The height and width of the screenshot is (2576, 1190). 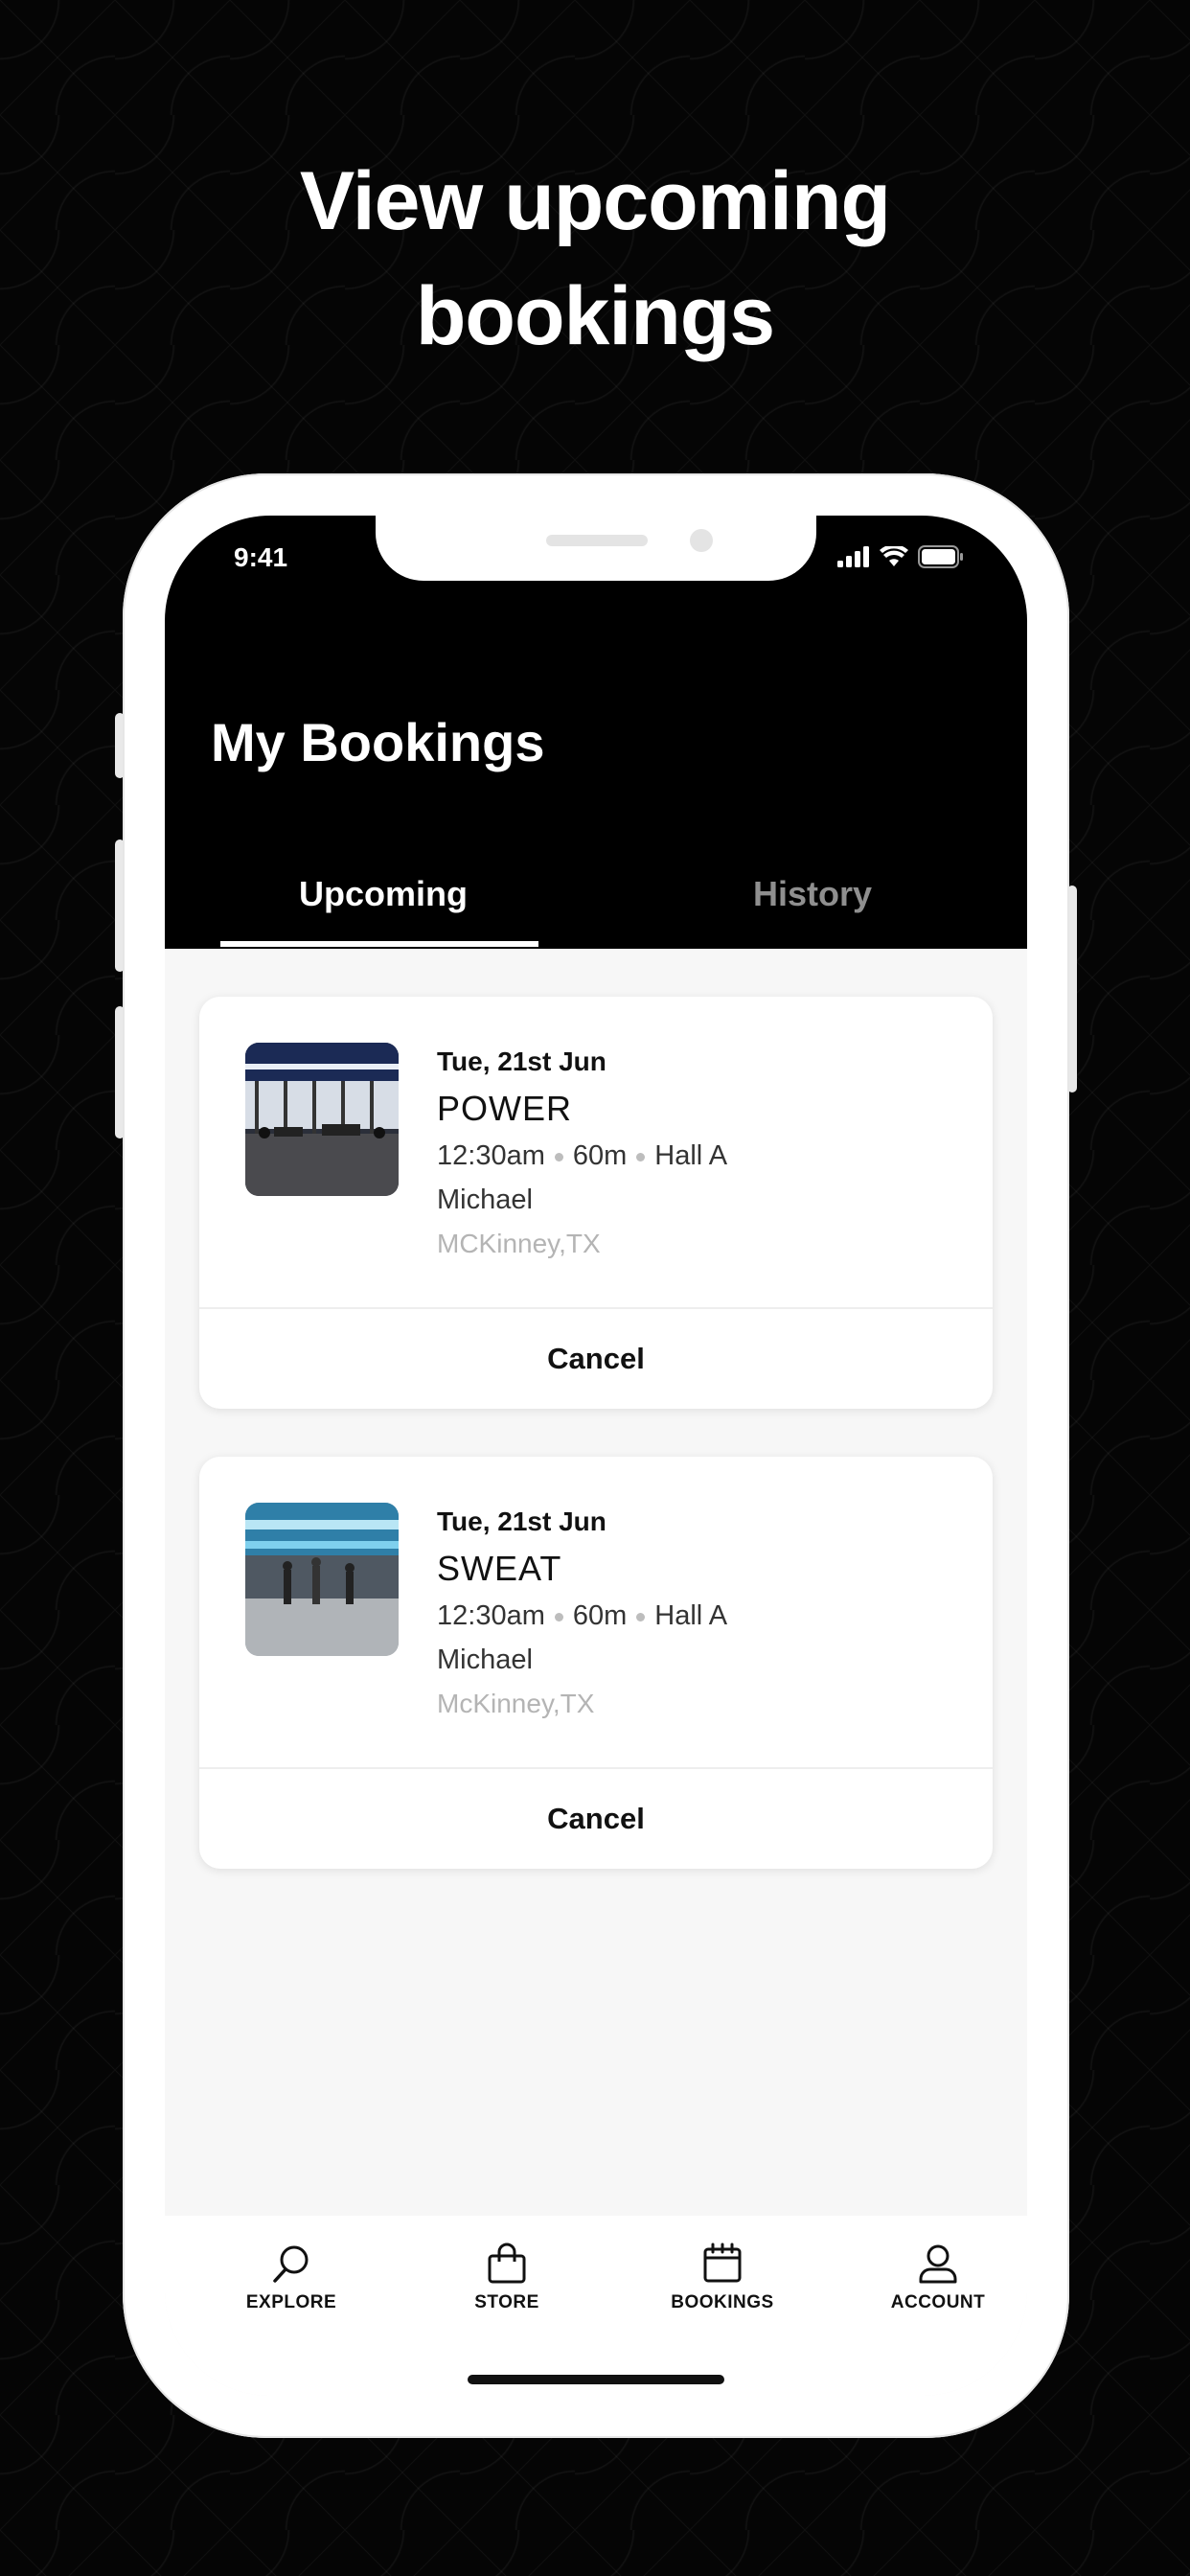 What do you see at coordinates (507, 2302) in the screenshot?
I see `tabbar-label: STORE` at bounding box center [507, 2302].